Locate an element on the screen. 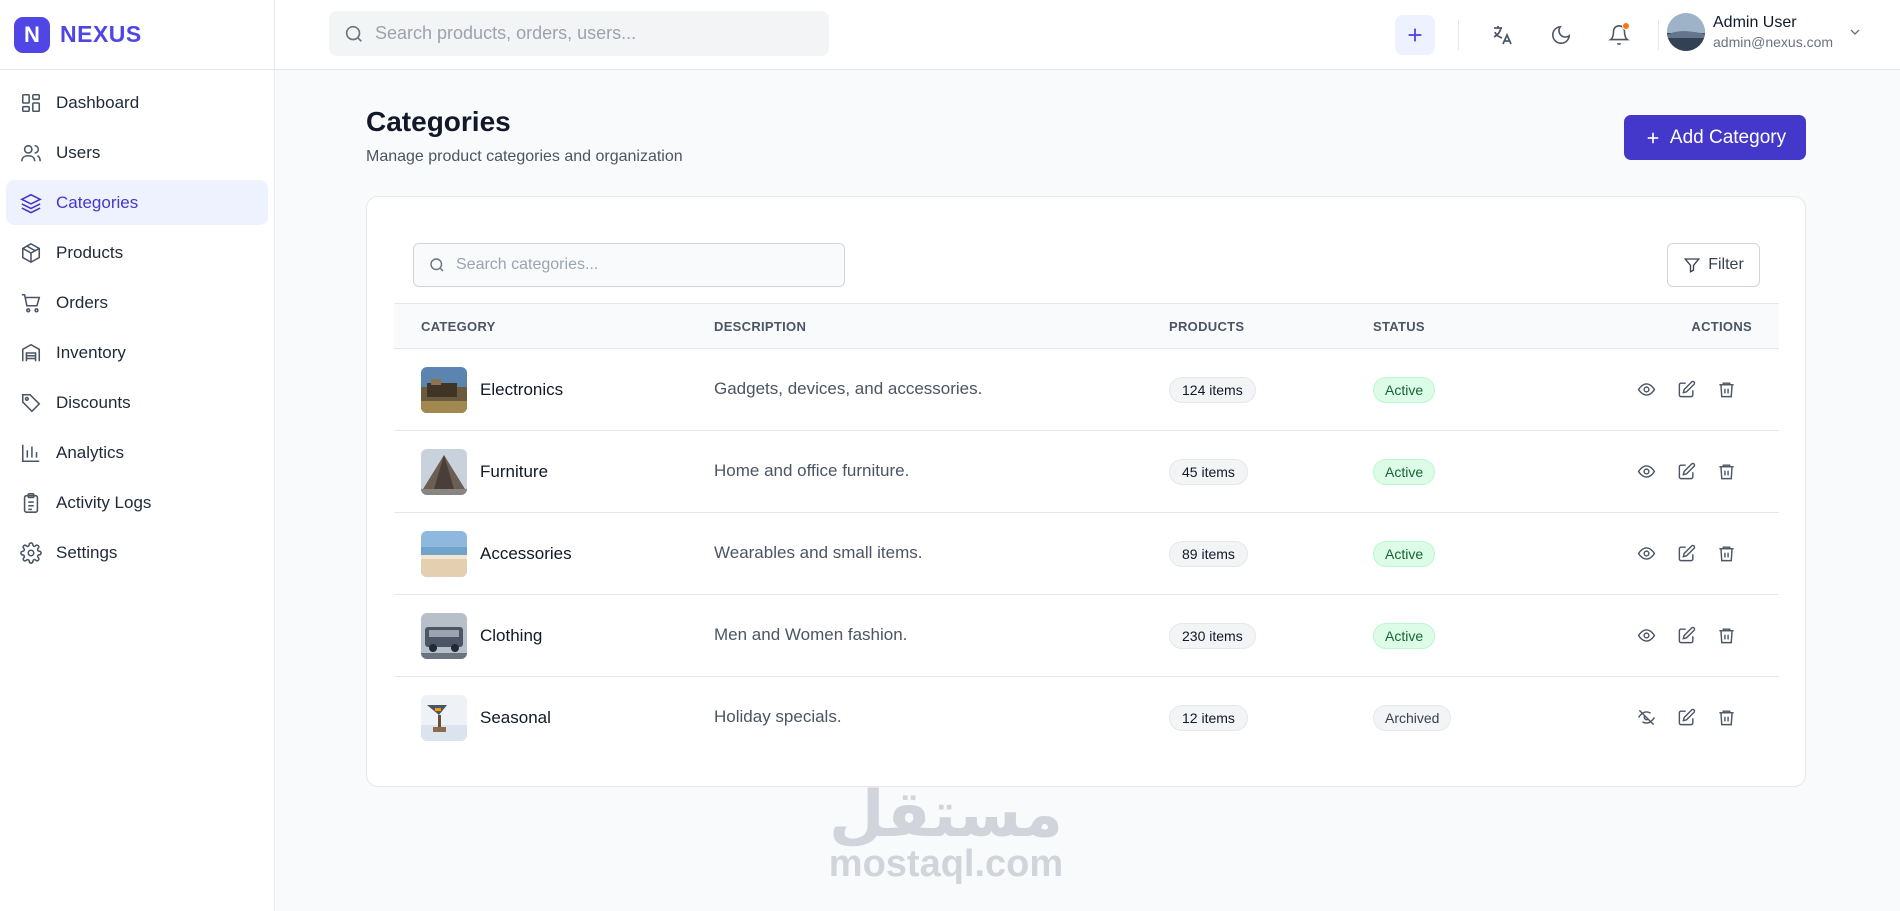  avatar is located at coordinates (1686, 32).